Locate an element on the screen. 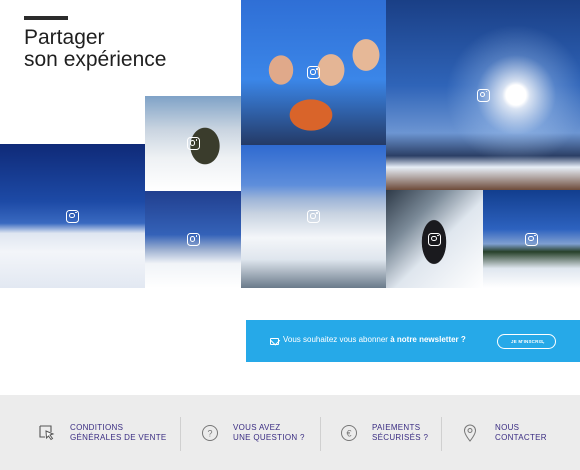 The width and height of the screenshot is (580, 470). cursor-click-icon is located at coordinates (47, 432).